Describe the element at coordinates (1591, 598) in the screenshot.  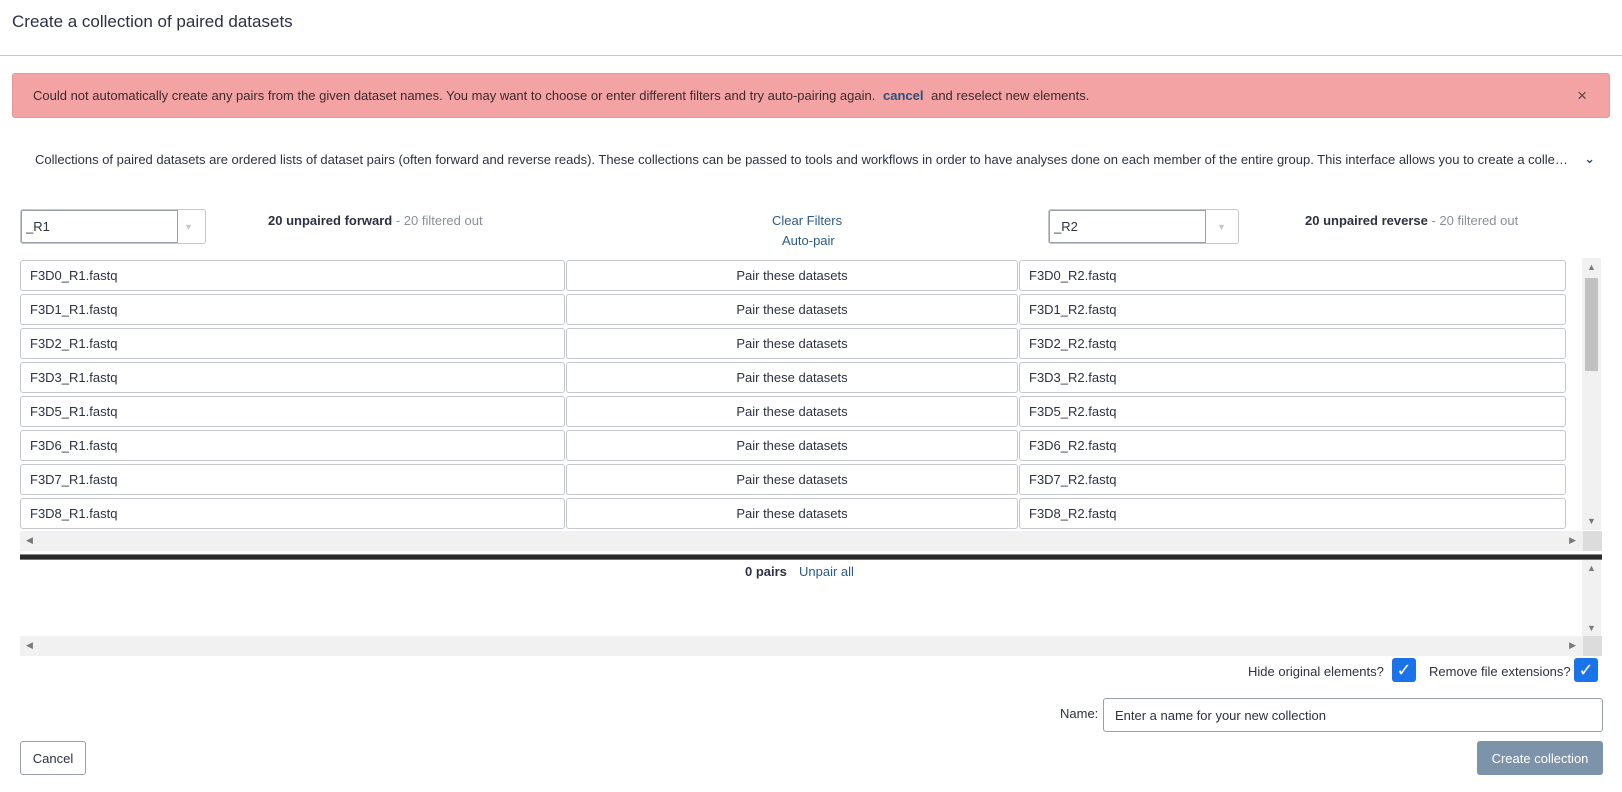
I see `paired-vertical-scrollbar: ▲ ▼` at that location.